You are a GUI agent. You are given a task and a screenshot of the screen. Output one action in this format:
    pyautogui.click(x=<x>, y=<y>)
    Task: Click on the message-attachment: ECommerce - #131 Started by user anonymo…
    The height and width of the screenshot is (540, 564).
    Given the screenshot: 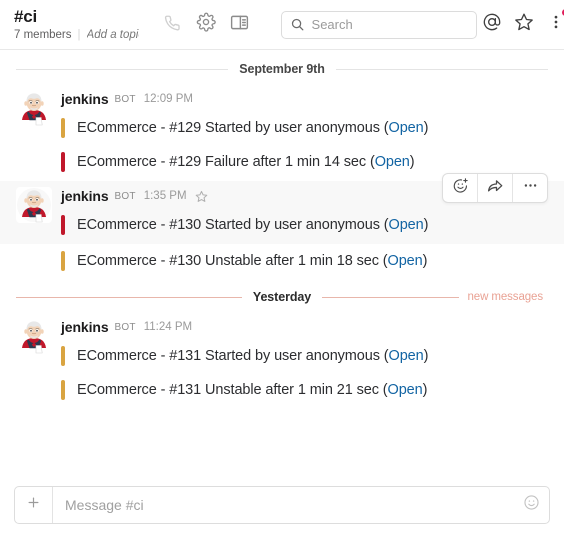 What is the action you would take?
    pyautogui.click(x=304, y=356)
    